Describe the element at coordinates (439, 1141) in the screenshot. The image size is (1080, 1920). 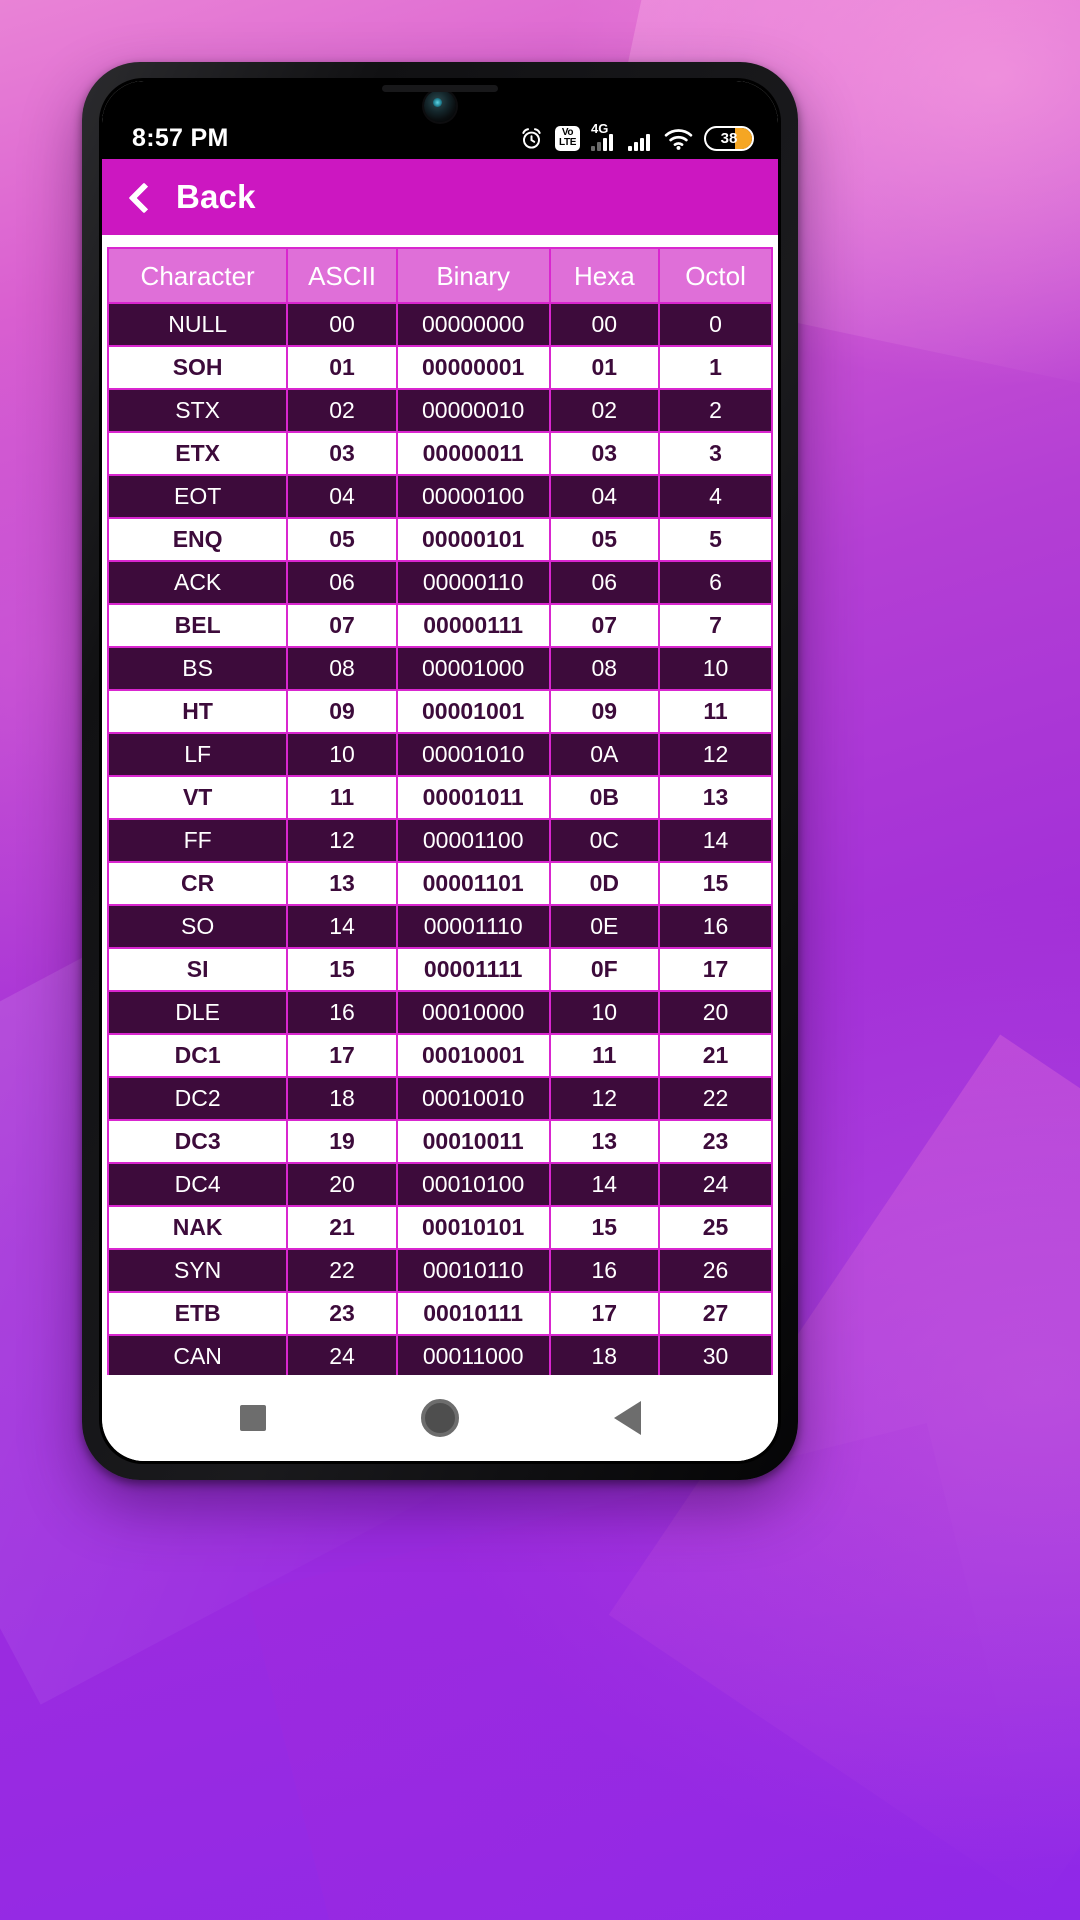
I see `table-row: DC3 19 00010011 13 23` at that location.